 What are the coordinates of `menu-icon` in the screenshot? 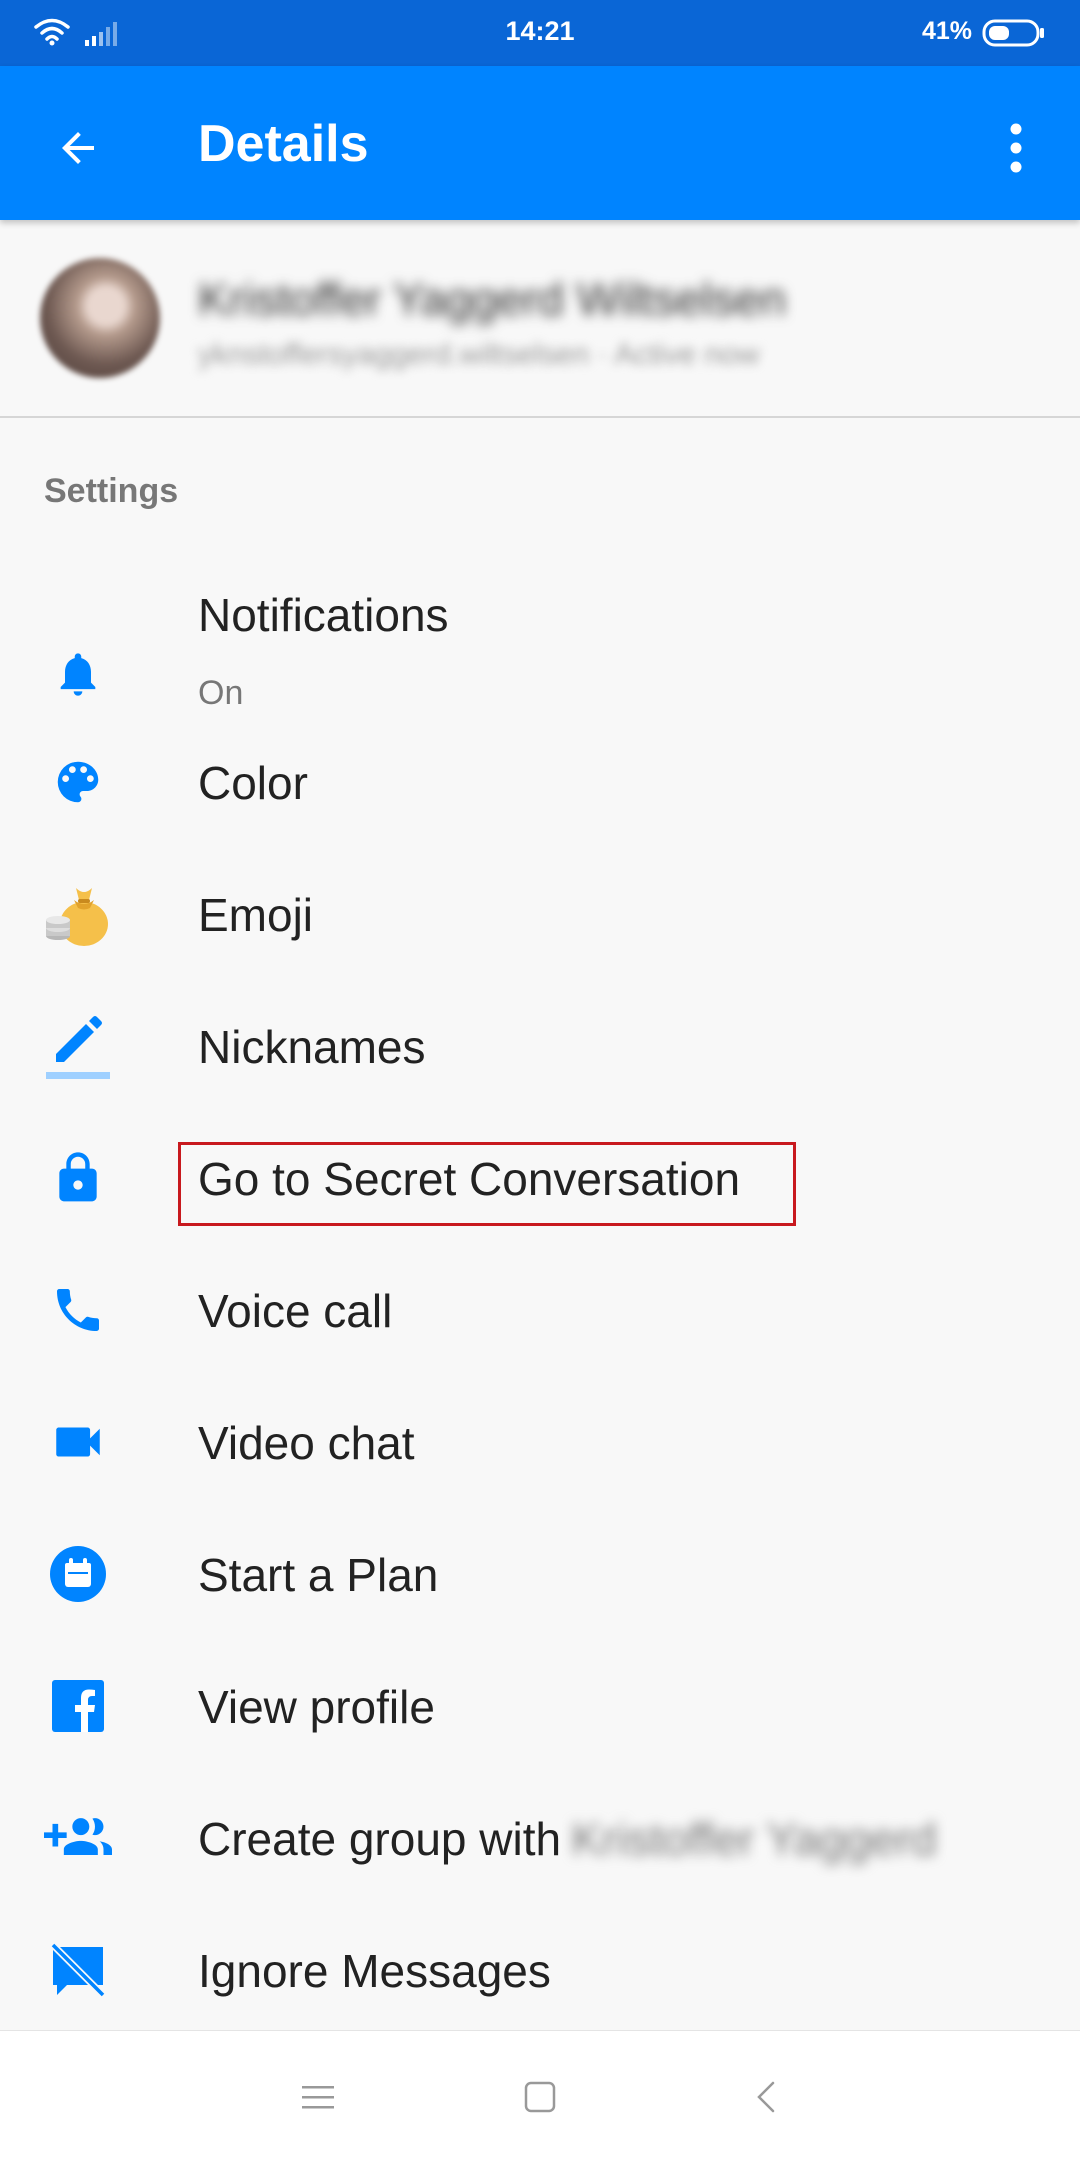 It's located at (318, 2097).